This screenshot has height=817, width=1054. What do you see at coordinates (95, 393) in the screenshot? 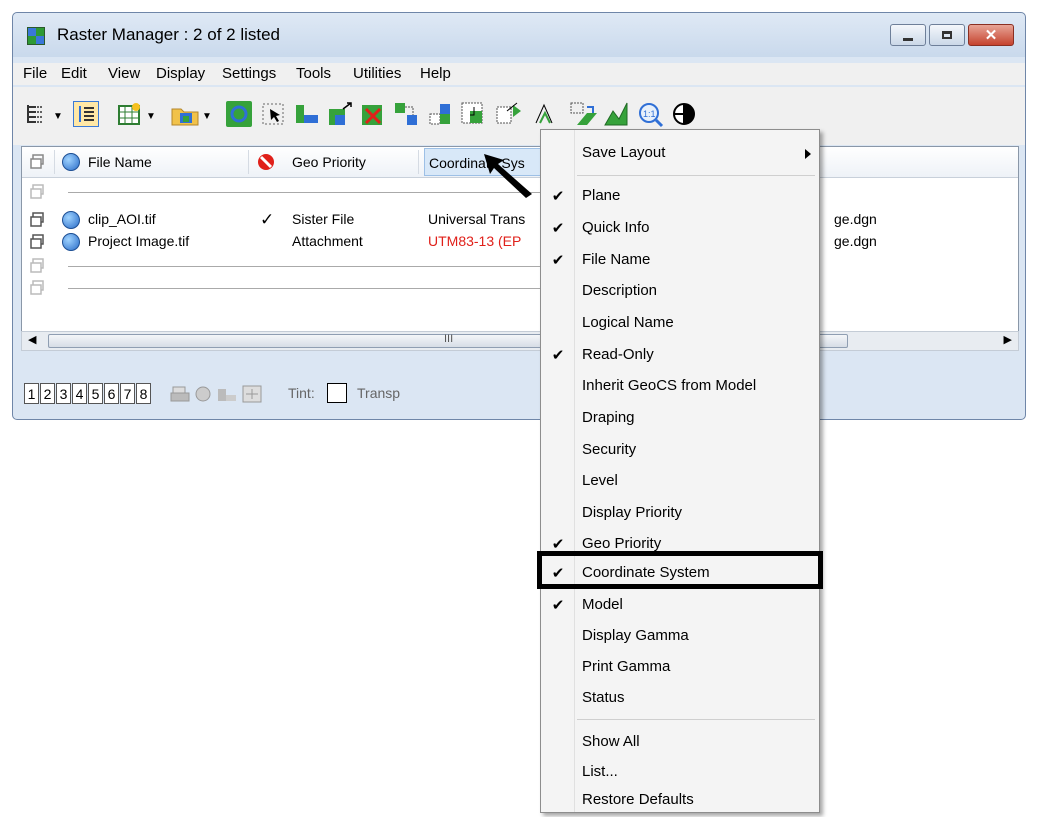
I see `view-button-5: 5` at bounding box center [95, 393].